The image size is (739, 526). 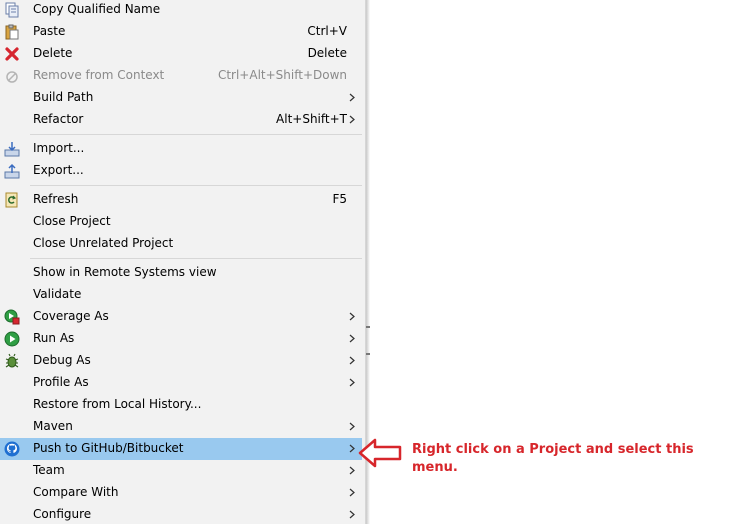 I want to click on menu-item-label: Configure, so click(x=62, y=514).